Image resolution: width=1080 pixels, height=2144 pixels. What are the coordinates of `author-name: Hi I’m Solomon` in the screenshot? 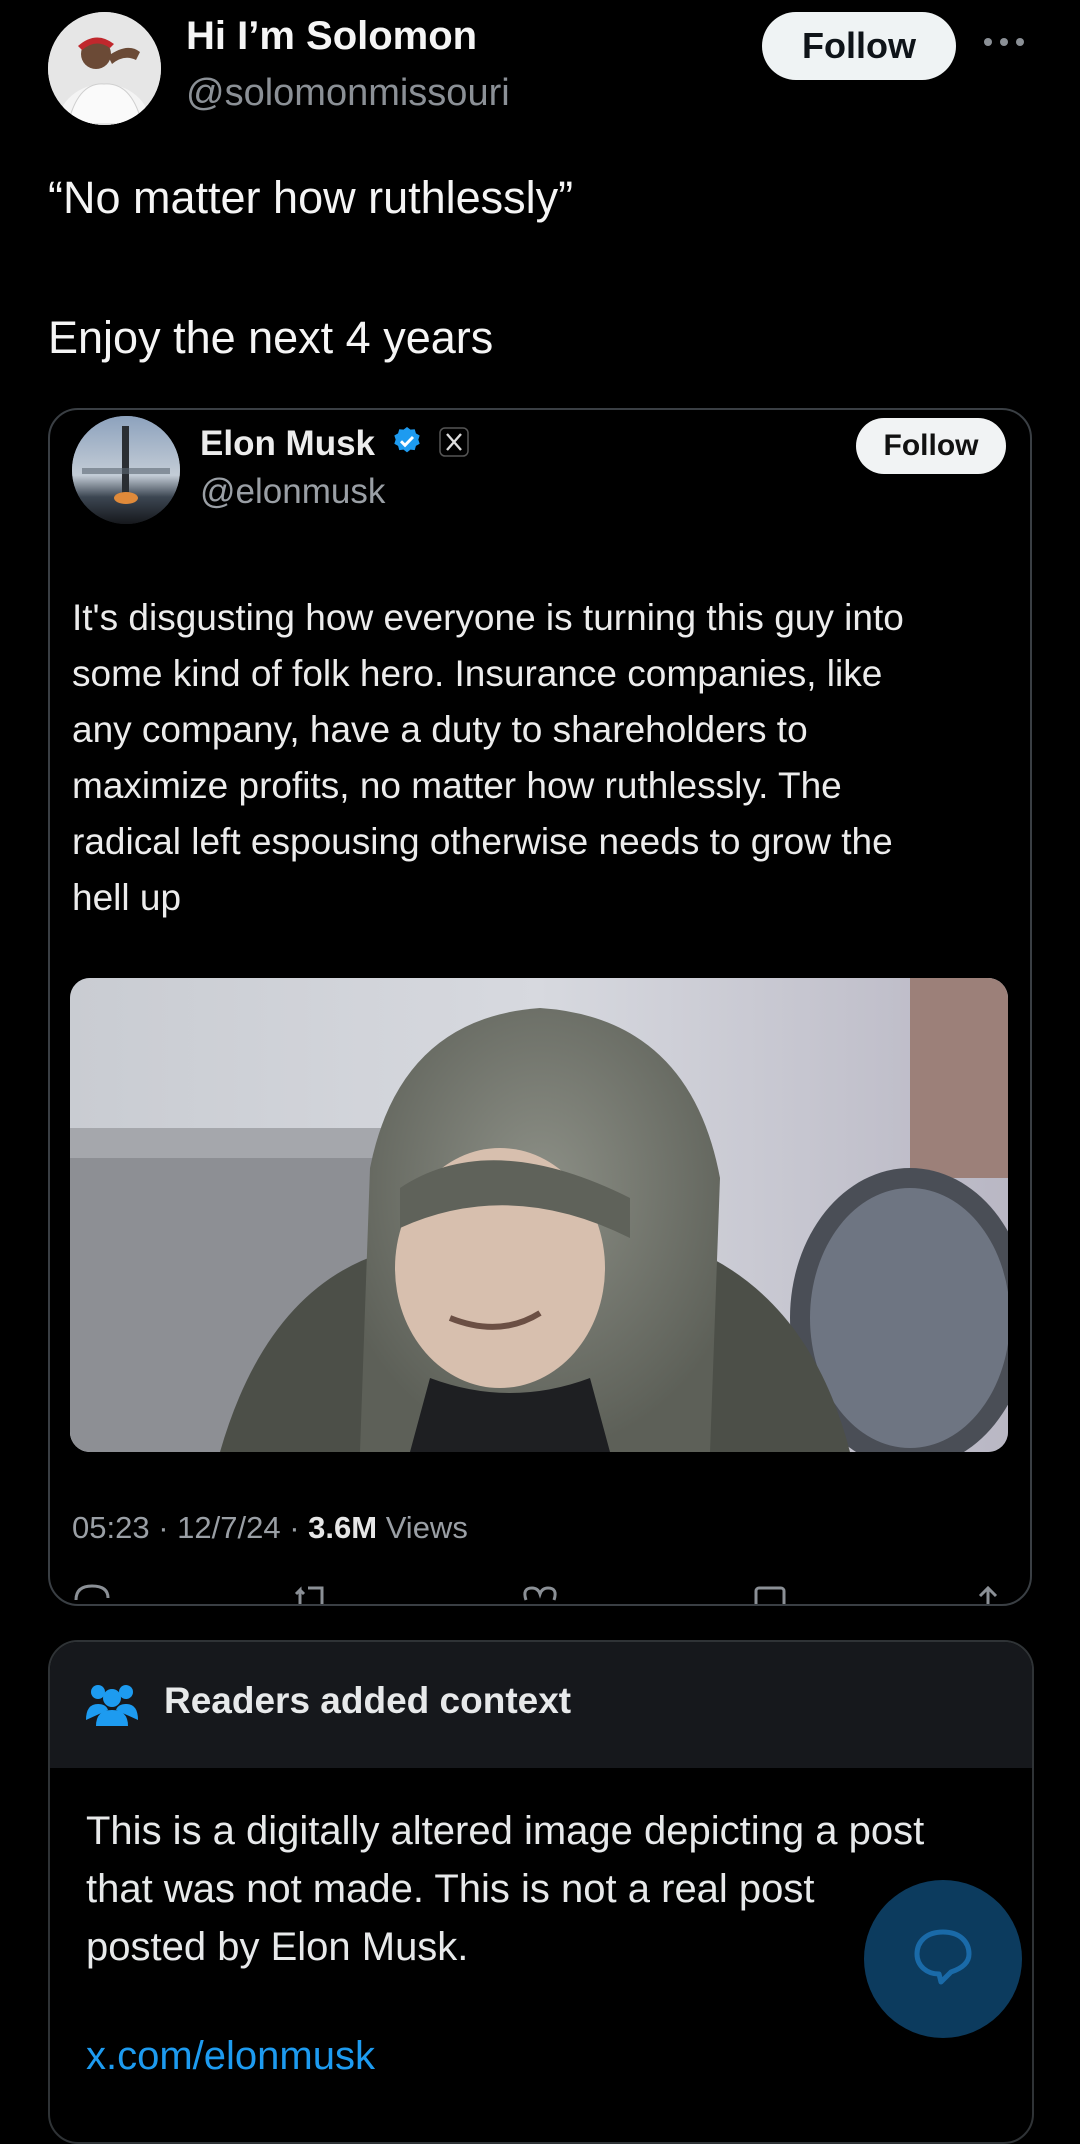 It's located at (331, 36).